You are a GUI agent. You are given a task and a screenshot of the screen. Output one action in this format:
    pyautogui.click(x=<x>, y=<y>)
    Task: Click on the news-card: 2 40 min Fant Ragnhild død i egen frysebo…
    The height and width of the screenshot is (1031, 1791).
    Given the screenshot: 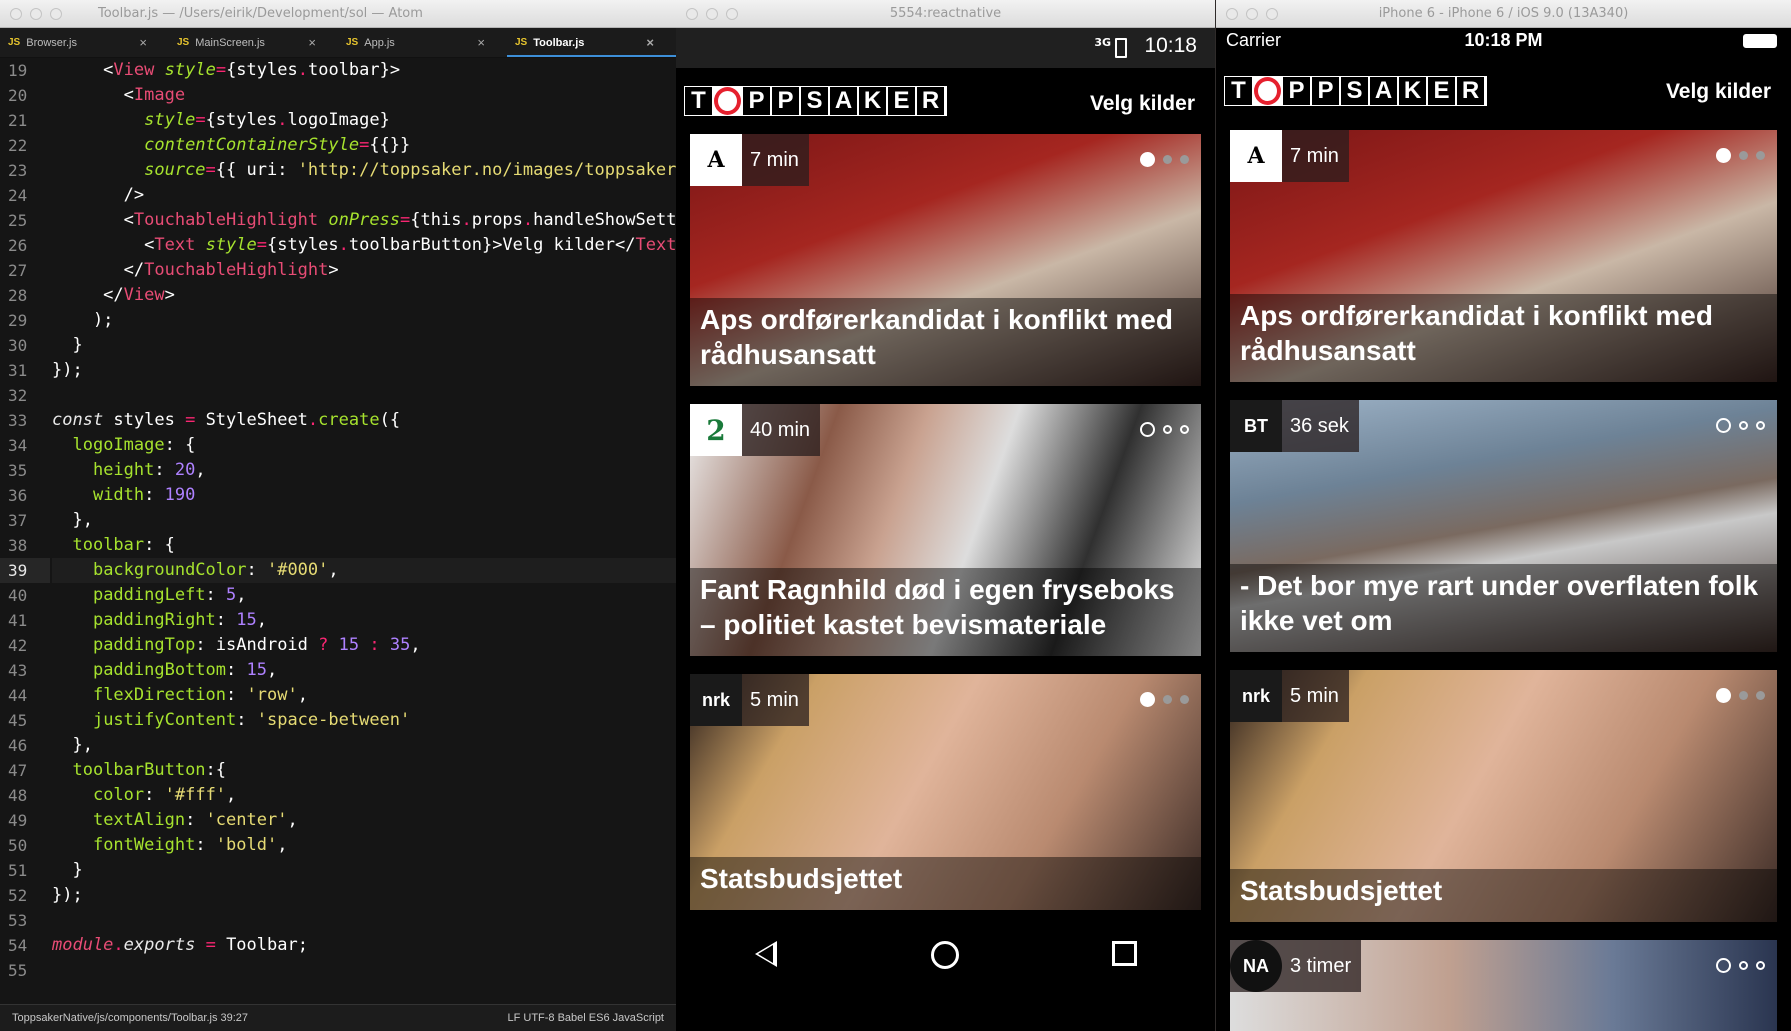 What is the action you would take?
    pyautogui.click(x=945, y=530)
    